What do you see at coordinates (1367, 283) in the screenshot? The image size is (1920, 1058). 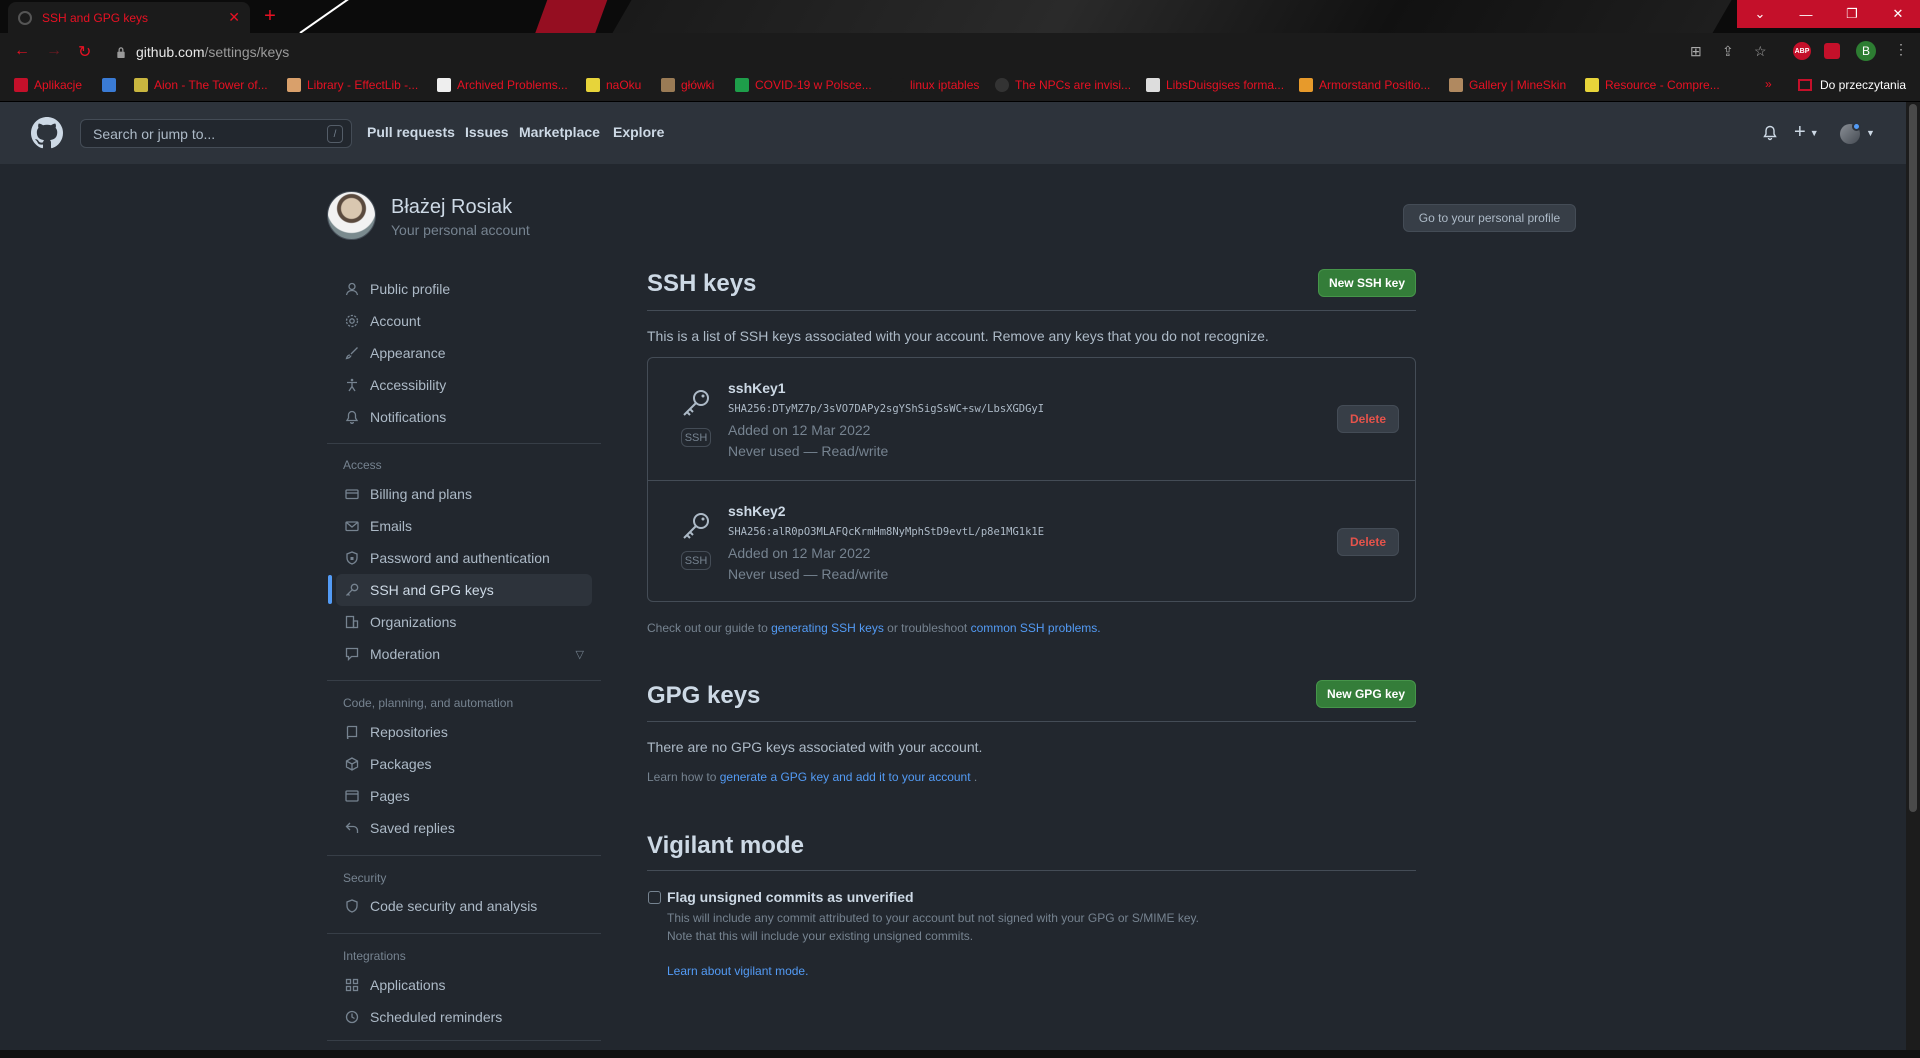 I see `new-ssh-key-button: New SSH key` at bounding box center [1367, 283].